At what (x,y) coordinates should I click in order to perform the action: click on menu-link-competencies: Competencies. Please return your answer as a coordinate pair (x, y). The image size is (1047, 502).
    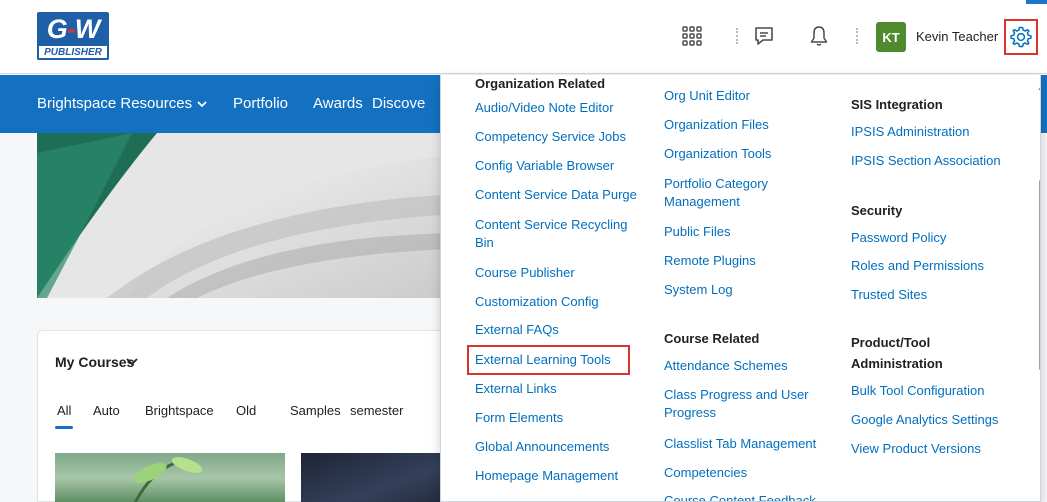
    Looking at the image, I should click on (705, 473).